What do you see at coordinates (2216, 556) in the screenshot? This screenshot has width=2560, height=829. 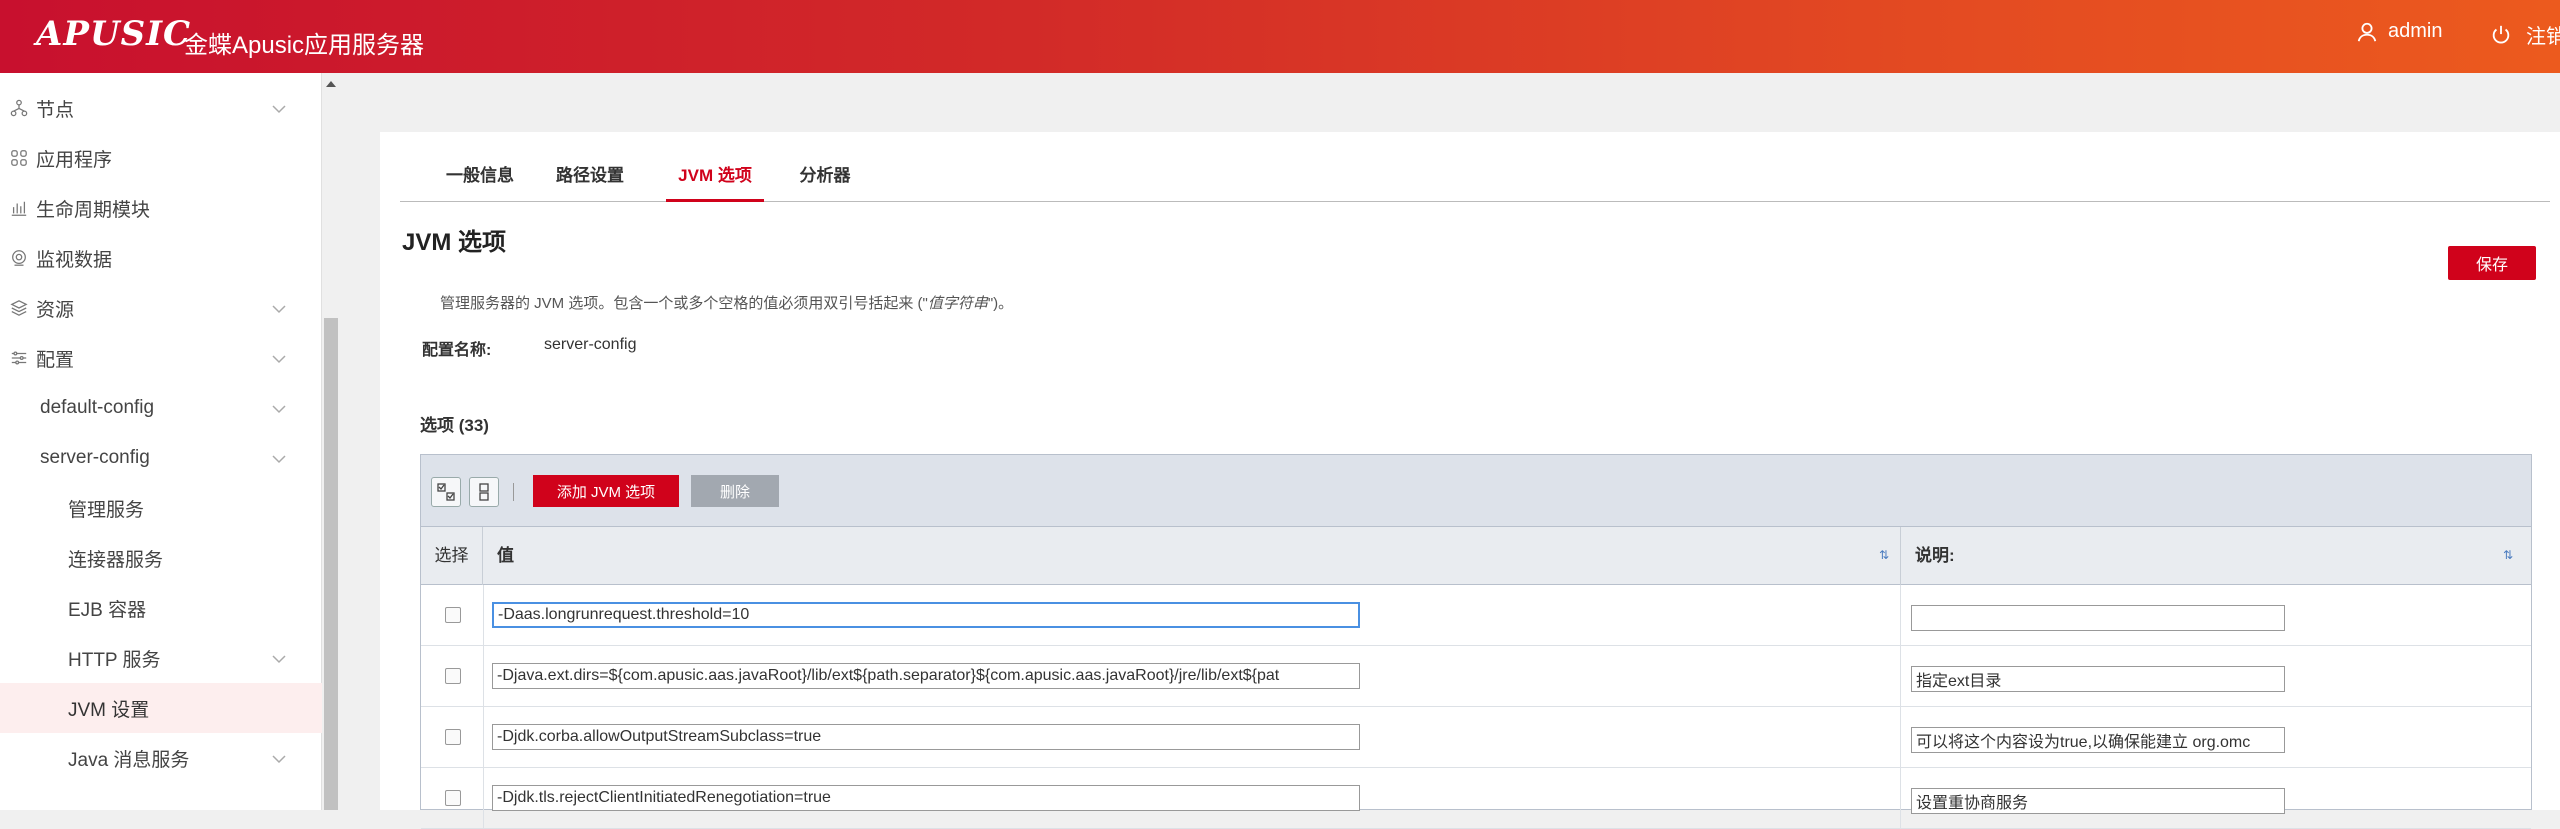 I see `column-header-note: 说明:` at bounding box center [2216, 556].